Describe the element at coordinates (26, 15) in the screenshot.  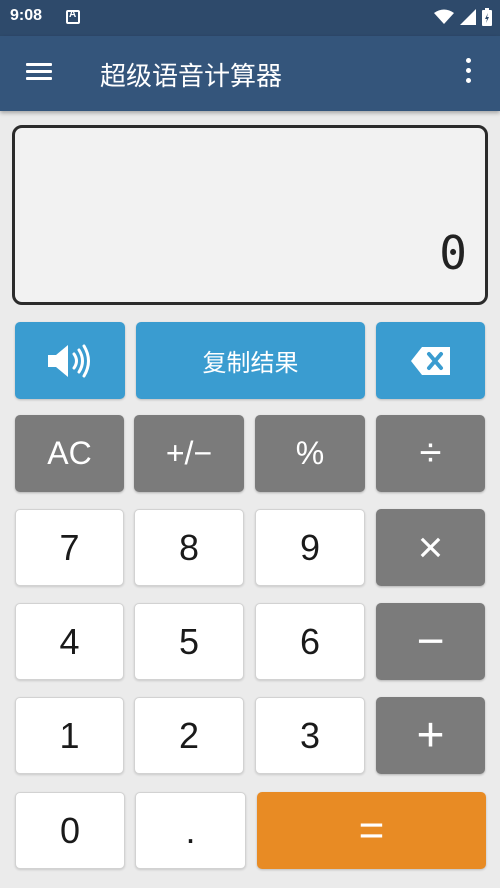
I see `status-time: 9:08` at that location.